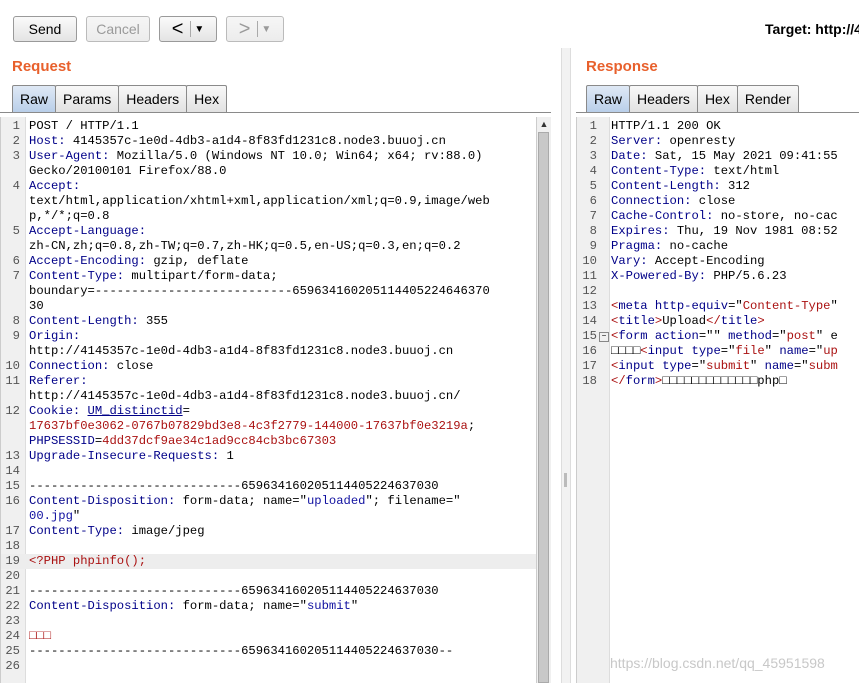 The height and width of the screenshot is (683, 859). What do you see at coordinates (566, 365) in the screenshot?
I see `split-divider` at bounding box center [566, 365].